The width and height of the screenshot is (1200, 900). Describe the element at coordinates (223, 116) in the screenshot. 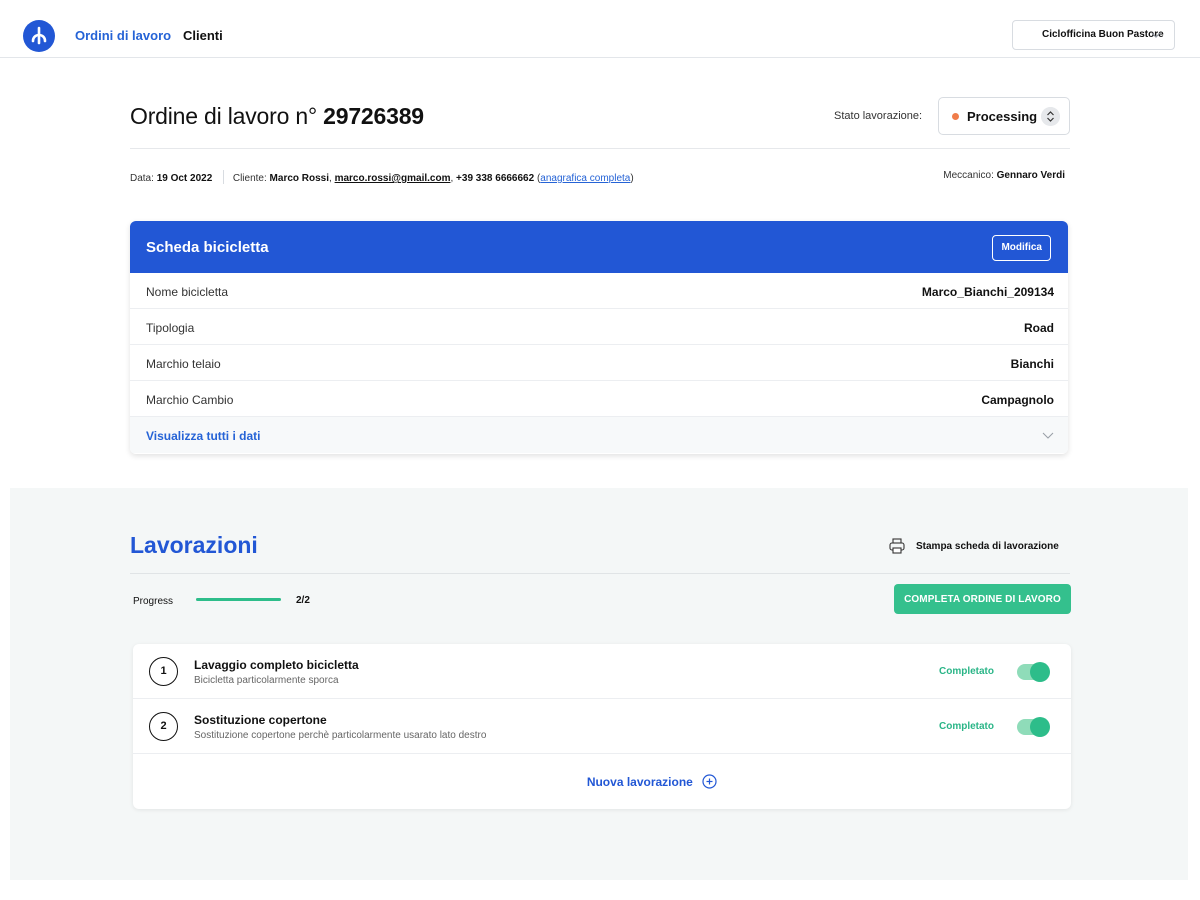

I see `order-title-prefix: Ordine di lavoro n°` at that location.